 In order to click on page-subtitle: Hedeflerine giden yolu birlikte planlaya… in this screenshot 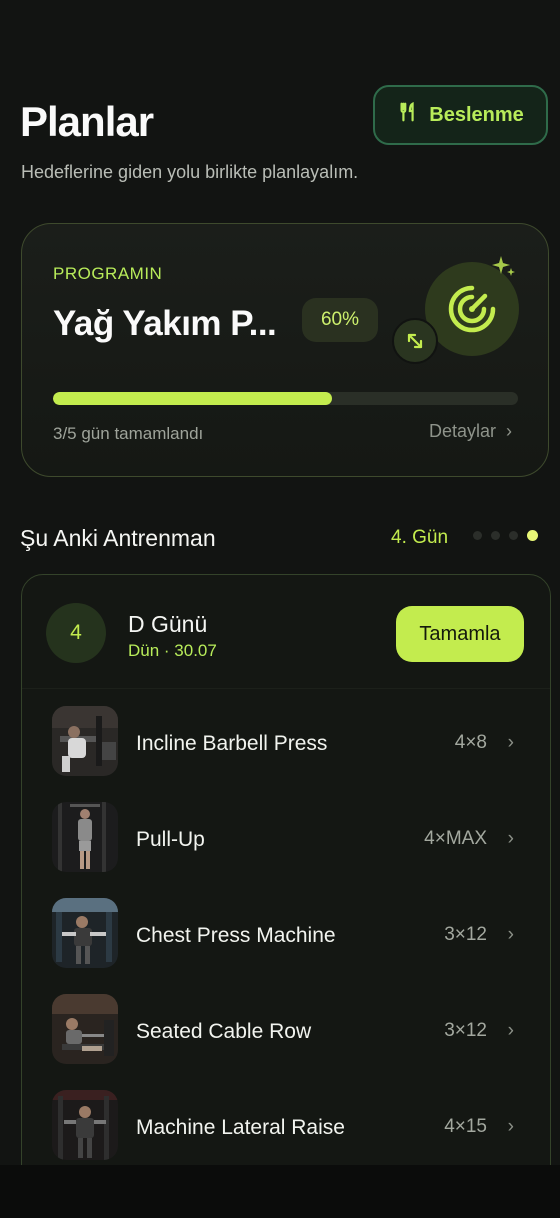, I will do `click(190, 172)`.